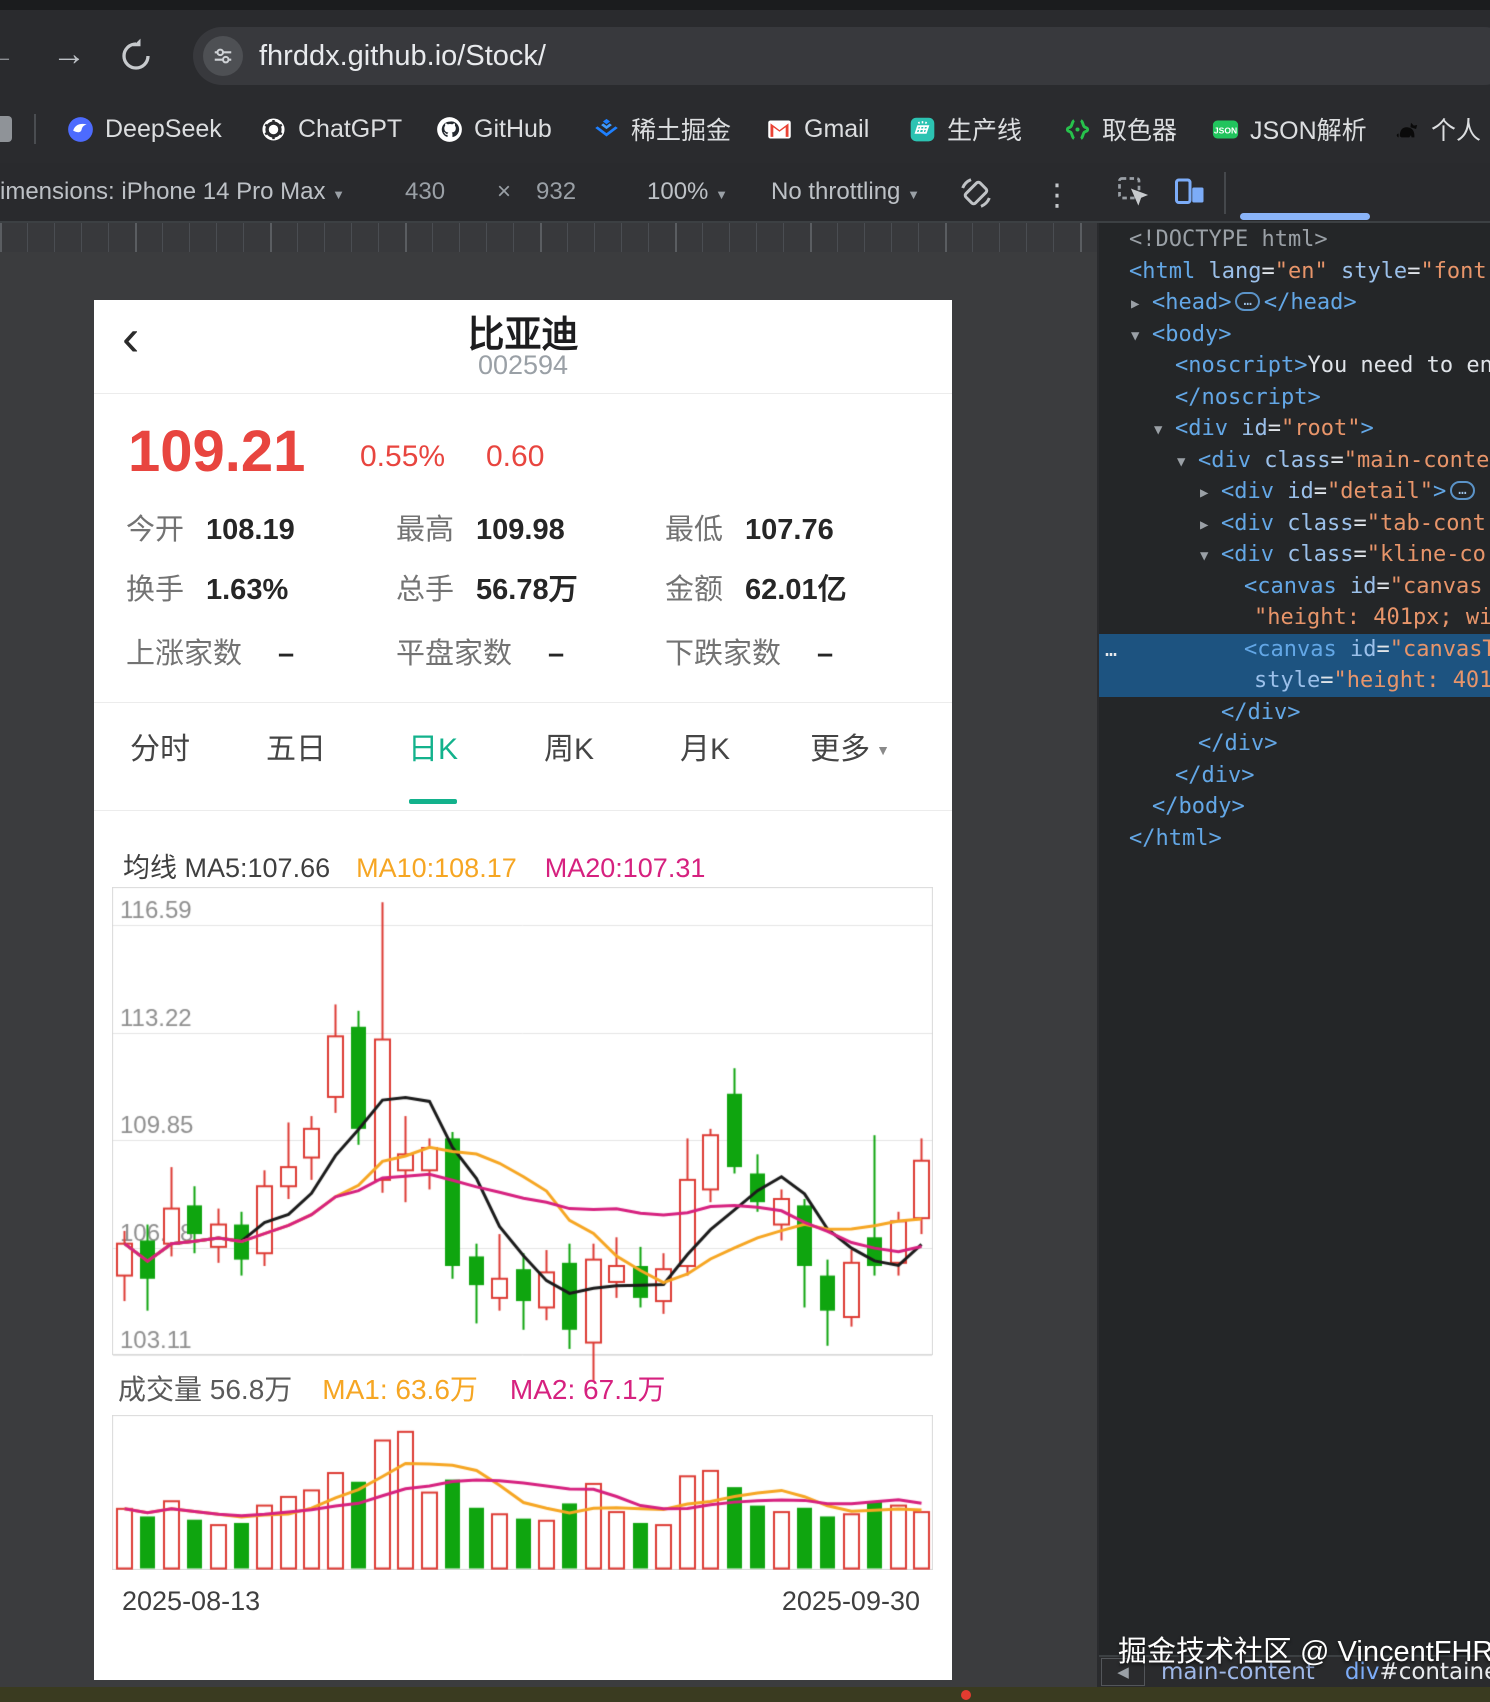 Image resolution: width=1490 pixels, height=1702 pixels. I want to click on bookmark-9: 个人, so click(1437, 129).